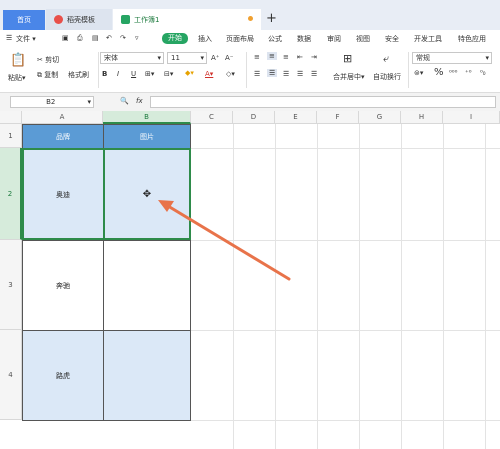 The width and height of the screenshot is (500, 449). What do you see at coordinates (147, 19) in the screenshot?
I see `tab-workbook-label: 工作簿1` at bounding box center [147, 19].